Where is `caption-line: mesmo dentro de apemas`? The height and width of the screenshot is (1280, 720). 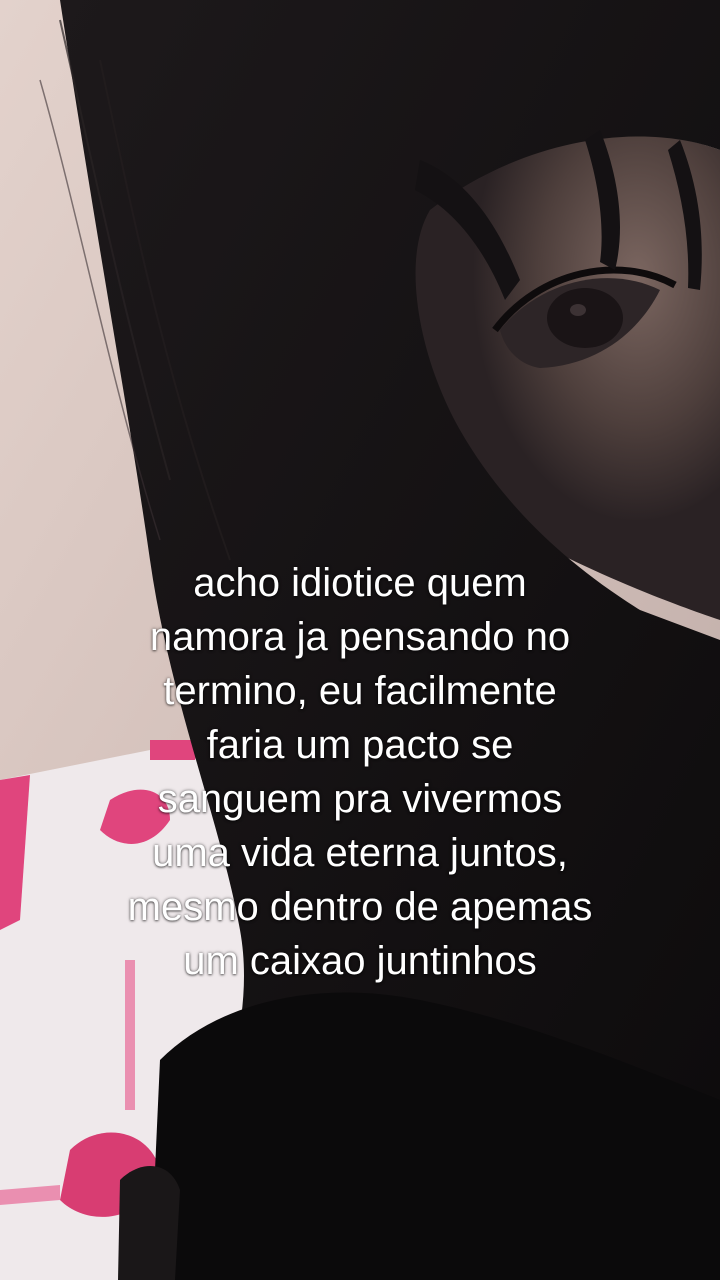
caption-line: mesmo dentro de apemas is located at coordinates (360, 907).